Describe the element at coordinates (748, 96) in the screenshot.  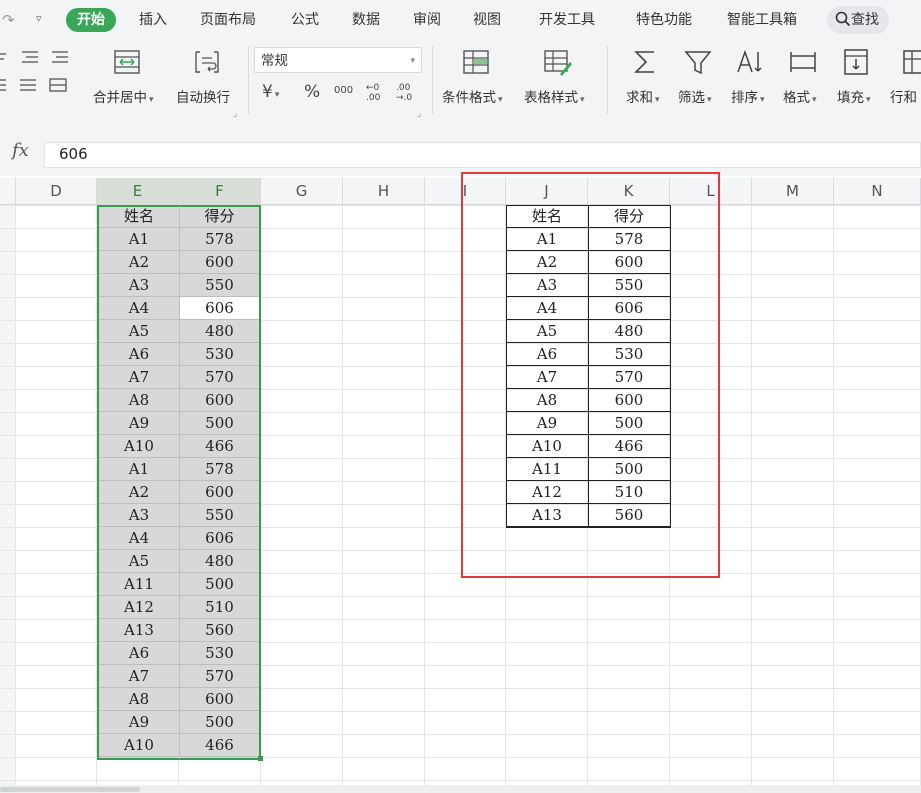
I see `sort-button: 排序 ▾` at that location.